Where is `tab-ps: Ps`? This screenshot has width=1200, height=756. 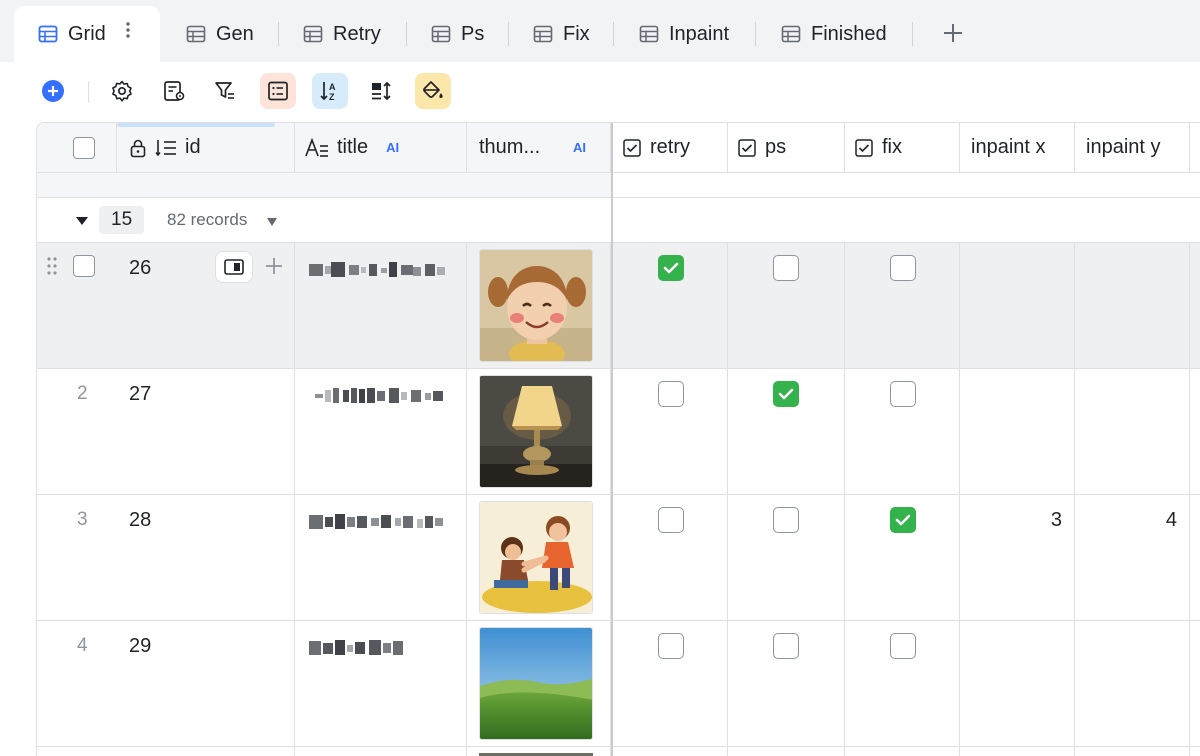
tab-ps: Ps is located at coordinates (457, 34).